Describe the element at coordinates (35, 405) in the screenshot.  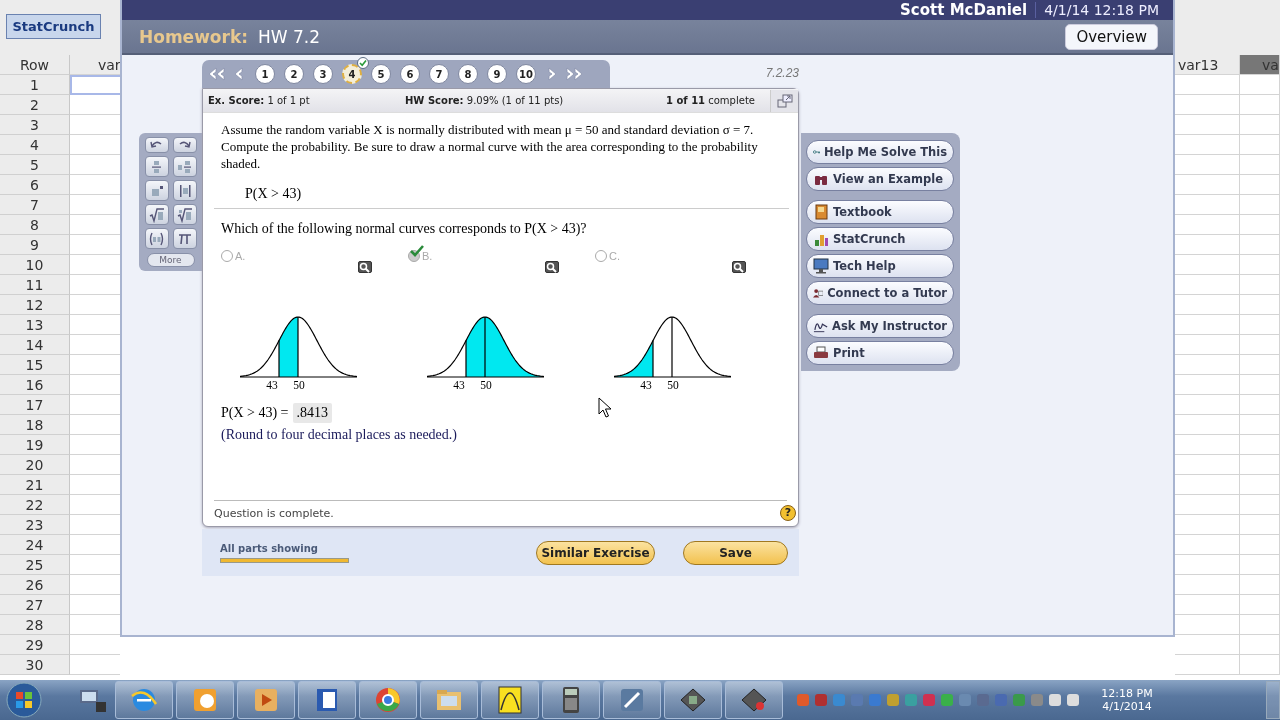
I see `row-number: 17` at that location.